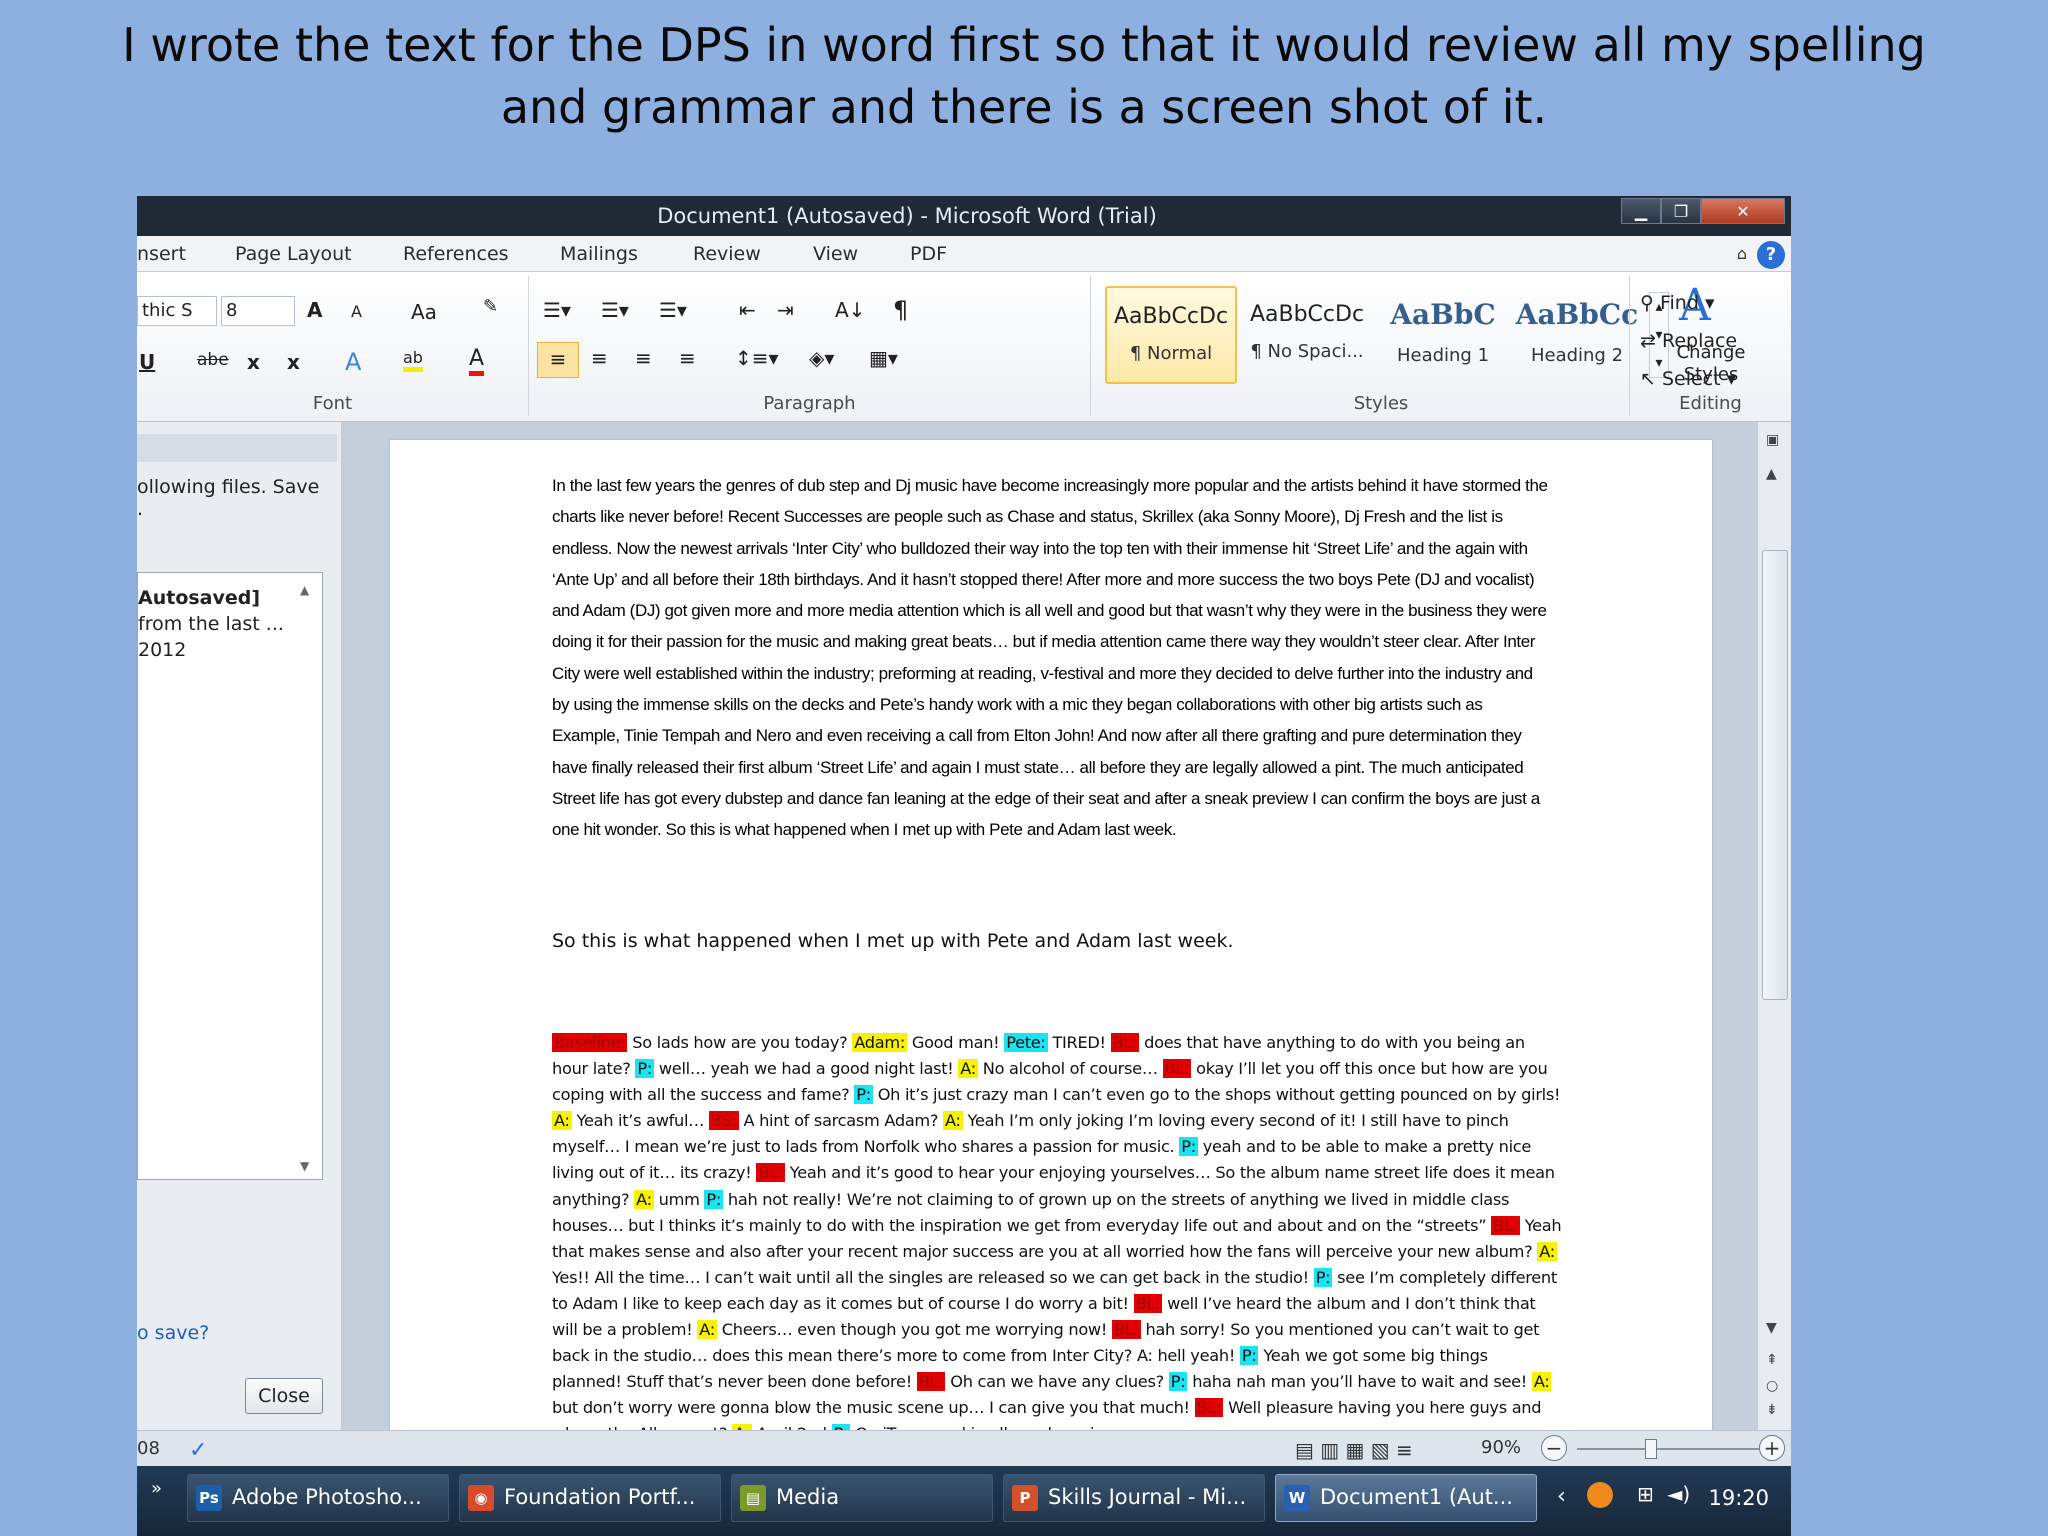 The image size is (2048, 1536). Describe the element at coordinates (1171, 353) in the screenshot. I see `style-name: ¶ Normal` at that location.